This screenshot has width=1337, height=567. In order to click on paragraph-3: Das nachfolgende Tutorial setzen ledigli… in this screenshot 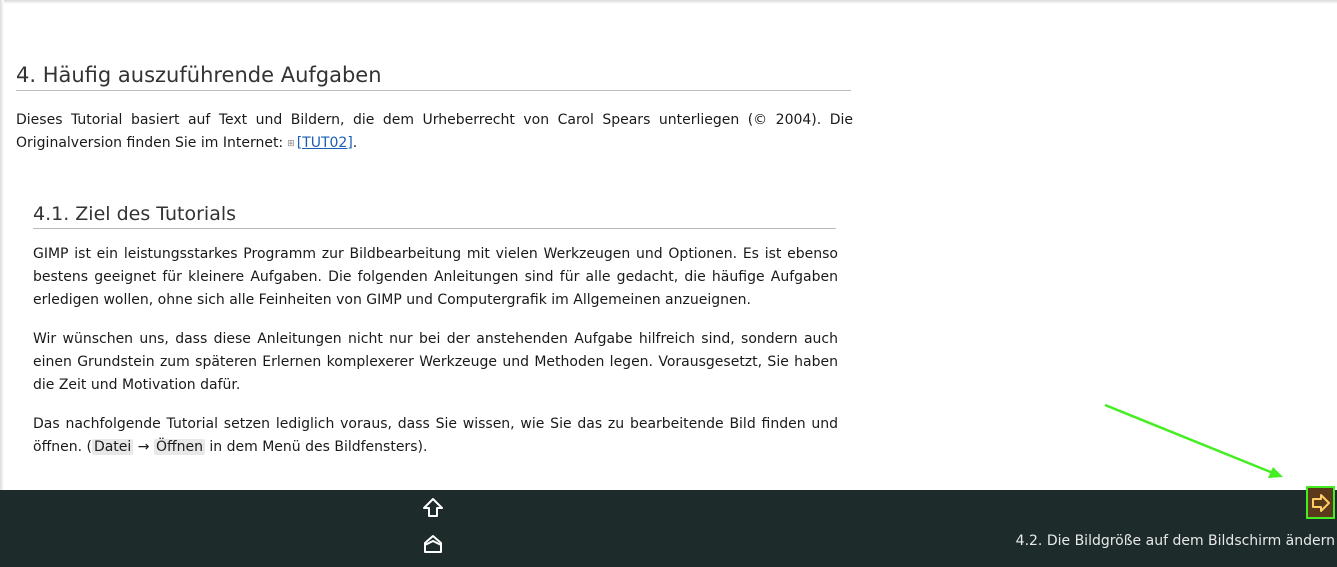, I will do `click(435, 436)`.